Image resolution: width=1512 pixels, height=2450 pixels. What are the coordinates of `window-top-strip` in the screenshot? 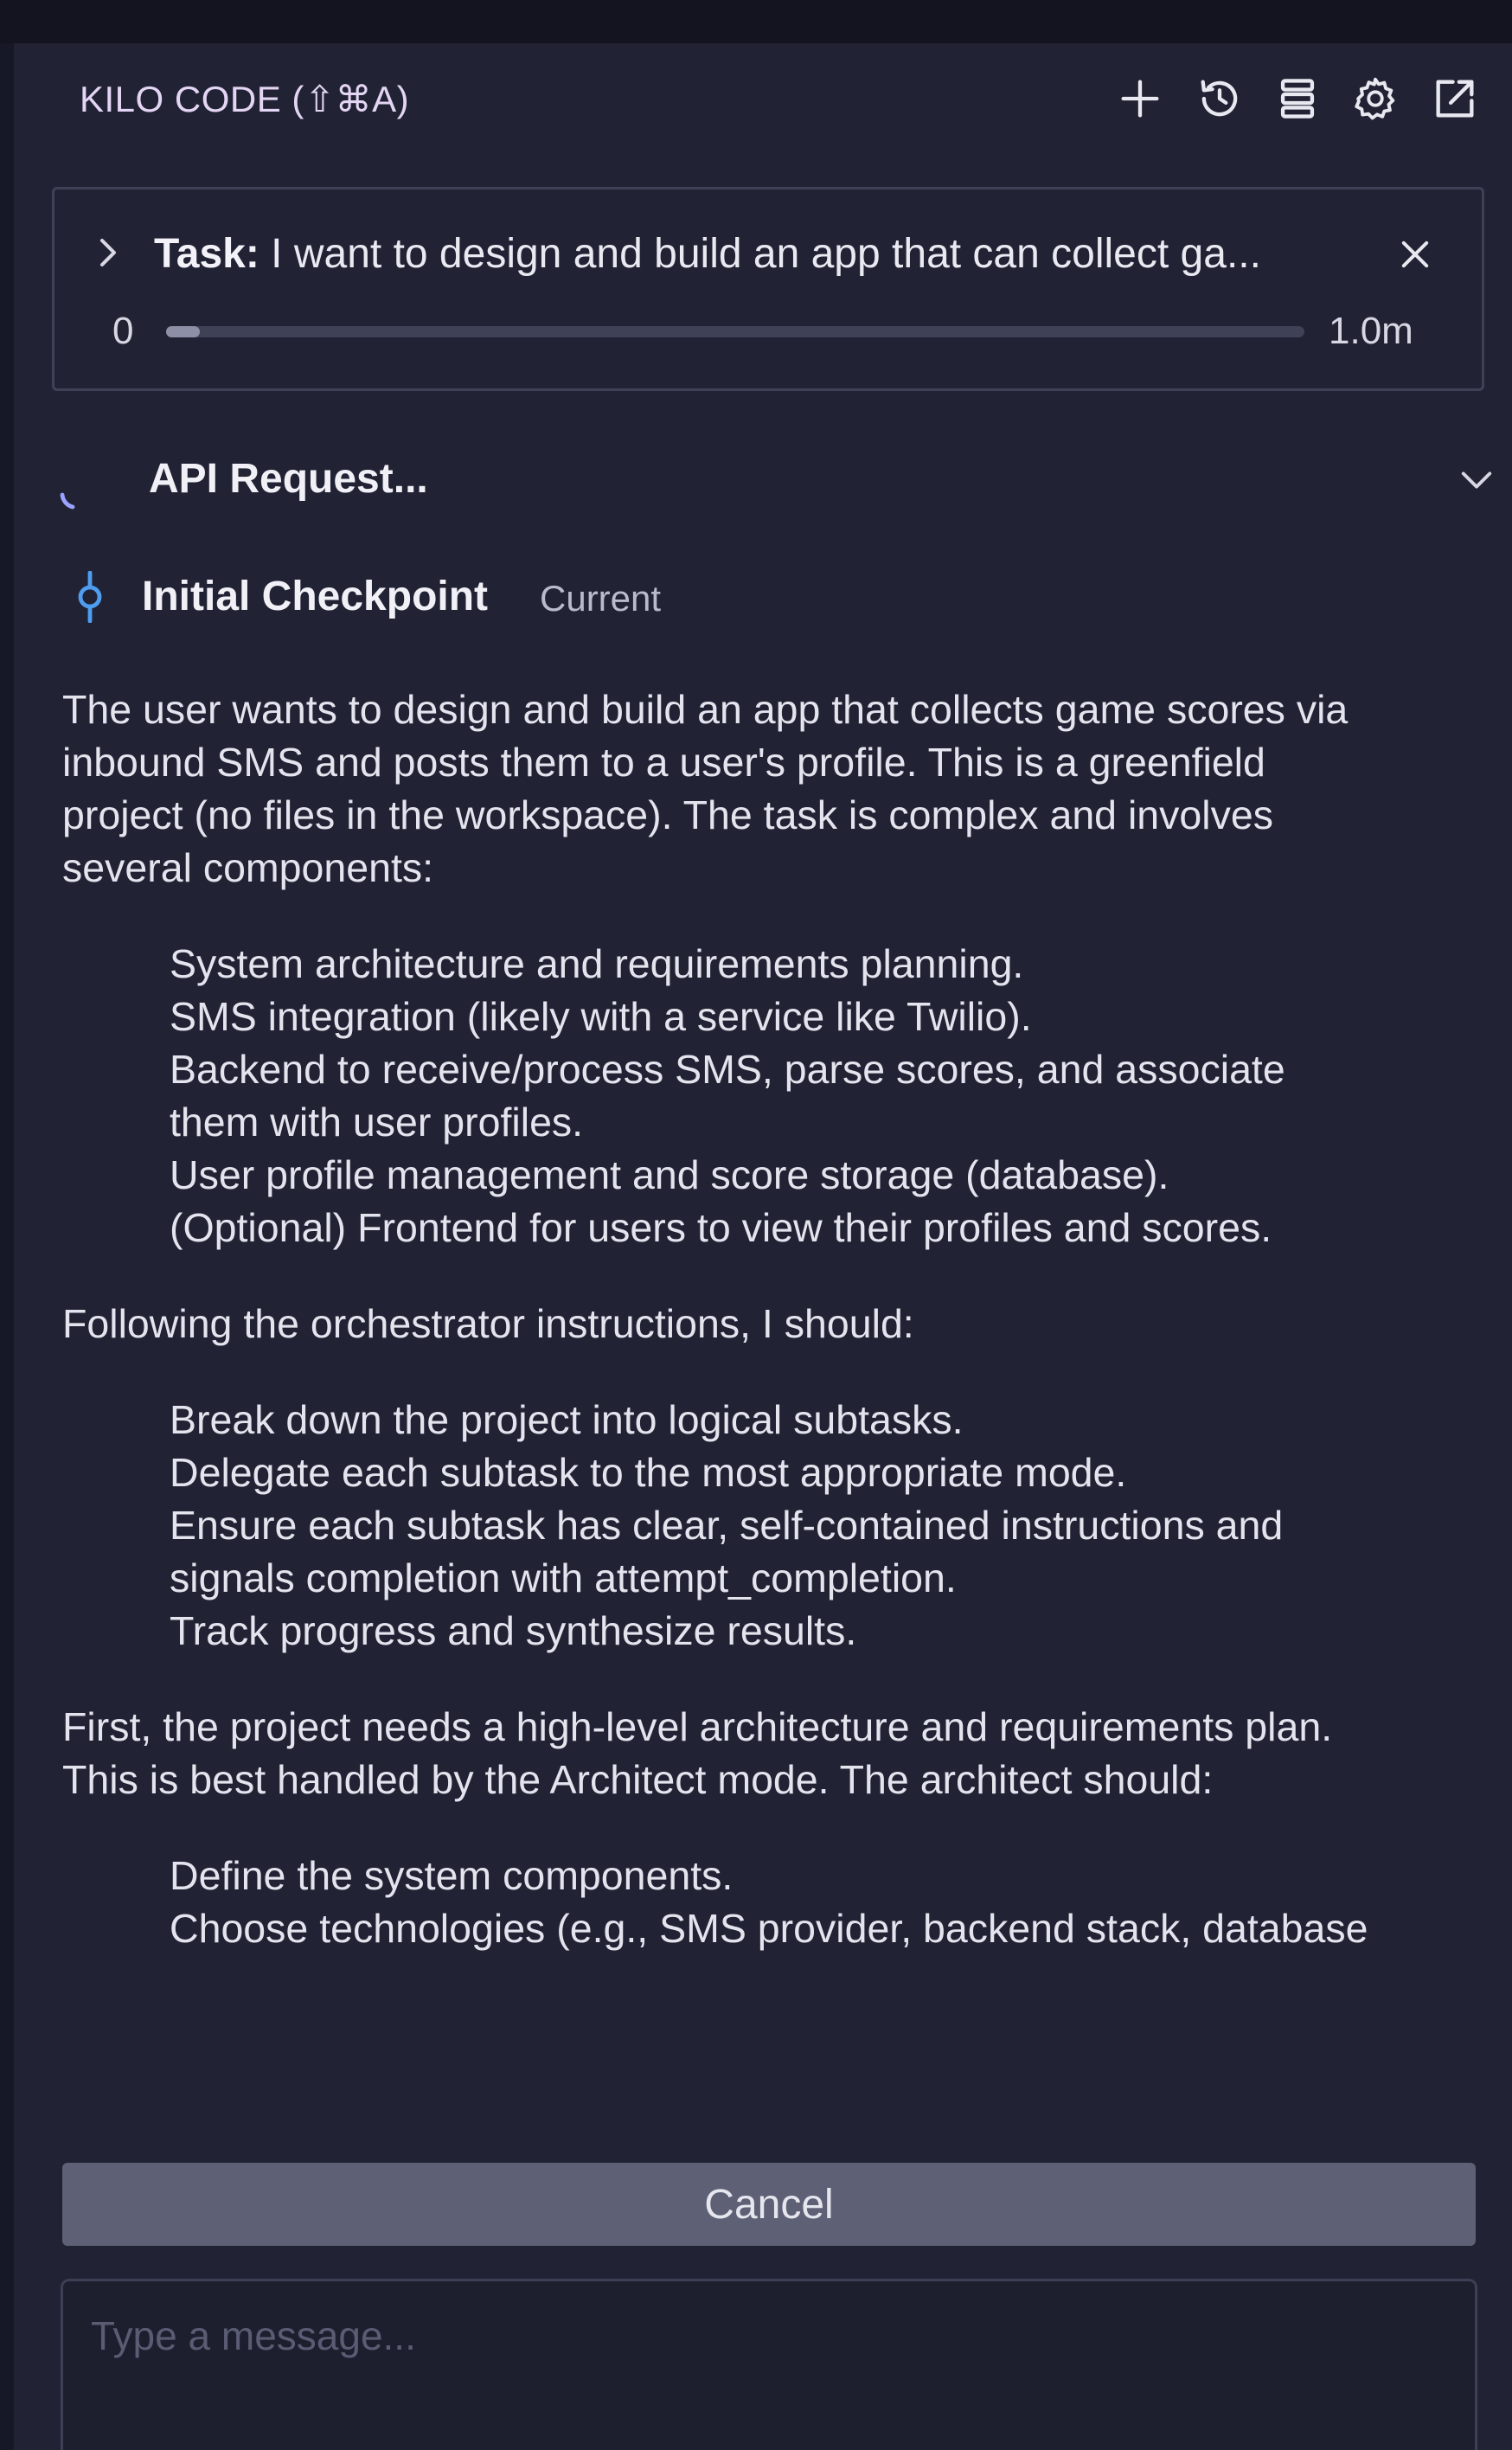 It's located at (756, 21).